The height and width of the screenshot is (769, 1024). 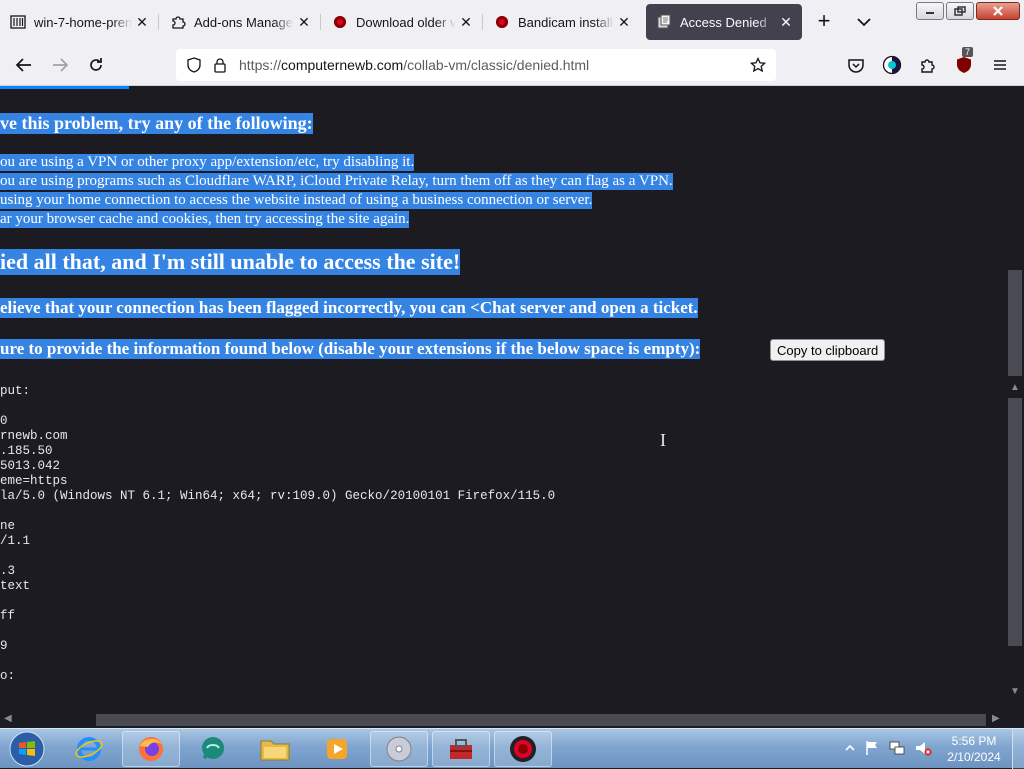 I want to click on taskbar-media-player, so click(x=337, y=749).